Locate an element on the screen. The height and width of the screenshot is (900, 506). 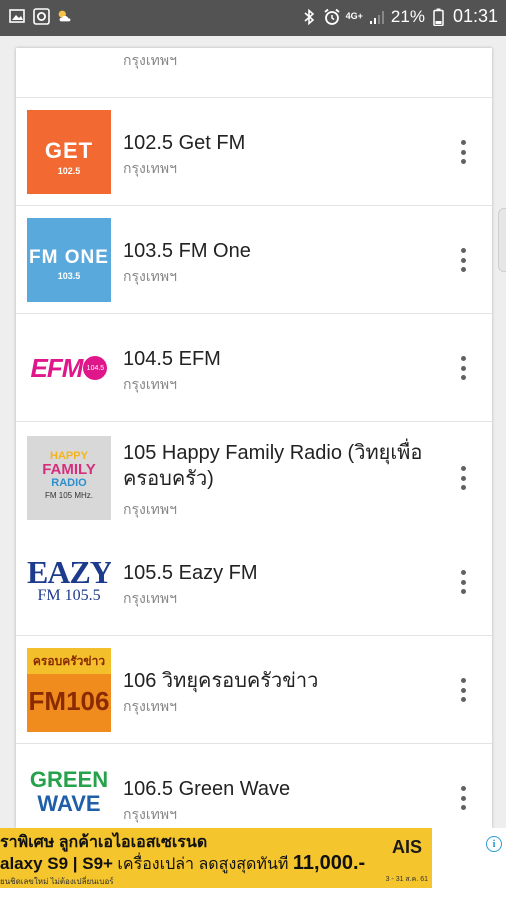
scroll-handle is located at coordinates (502, 240).